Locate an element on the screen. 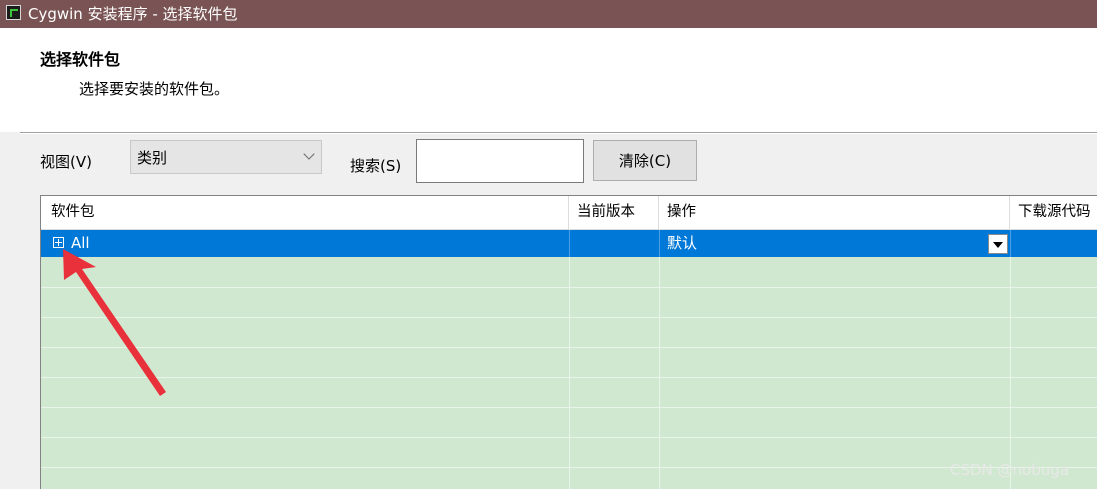  expand-icon is located at coordinates (58, 242).